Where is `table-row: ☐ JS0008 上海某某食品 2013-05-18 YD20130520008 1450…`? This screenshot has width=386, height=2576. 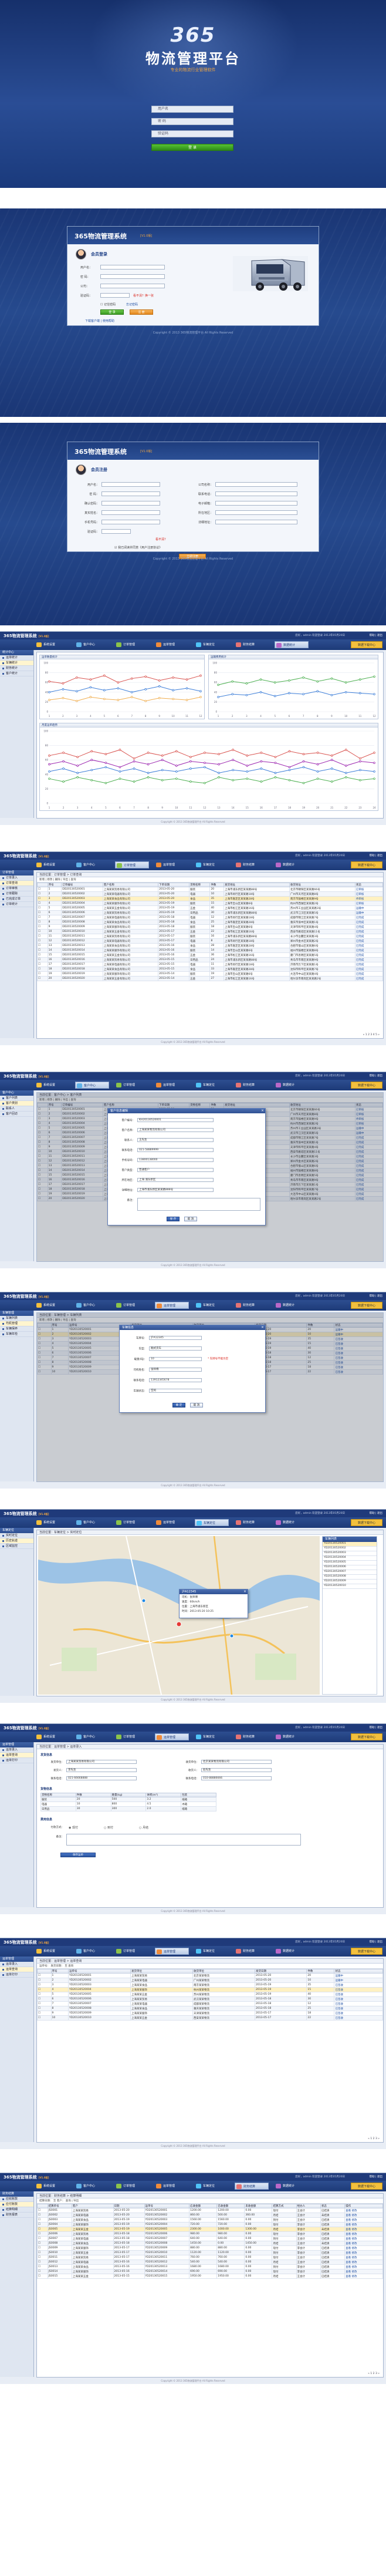 table-row: ☐ JS0008 上海某某食品 2013-05-18 YD20130520008 1450… is located at coordinates (210, 2243).